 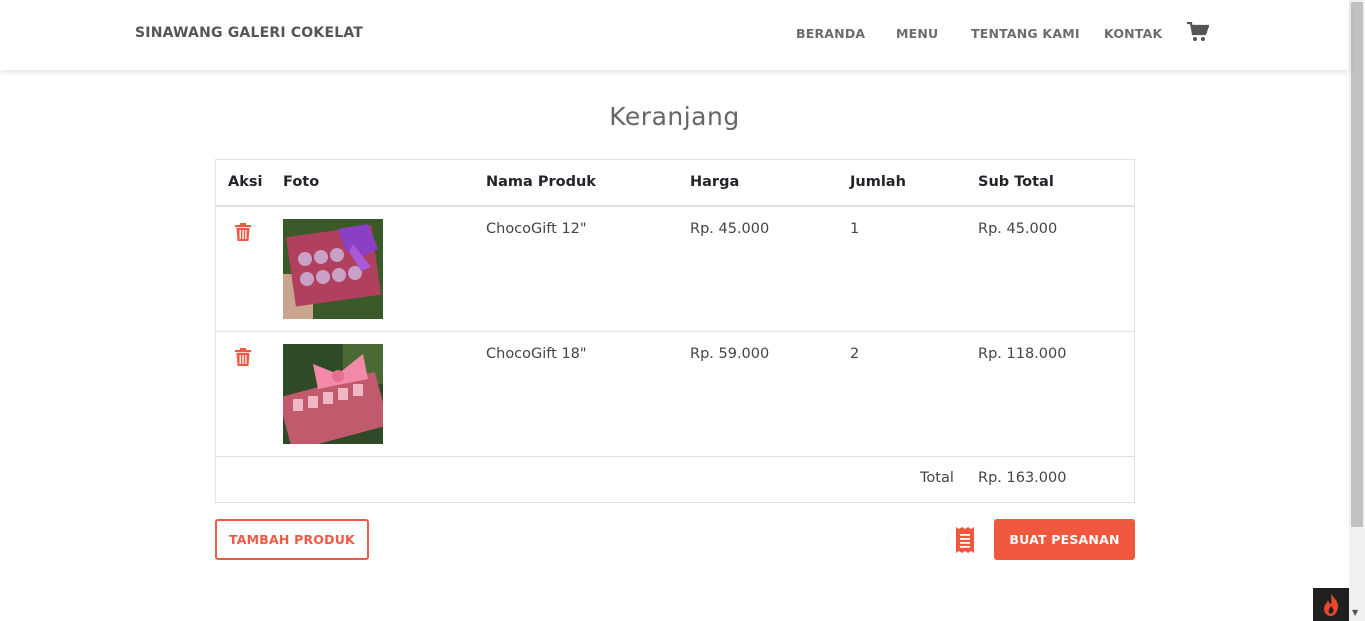 What do you see at coordinates (536, 354) in the screenshot?
I see `product-name: ChocoGift 18"` at bounding box center [536, 354].